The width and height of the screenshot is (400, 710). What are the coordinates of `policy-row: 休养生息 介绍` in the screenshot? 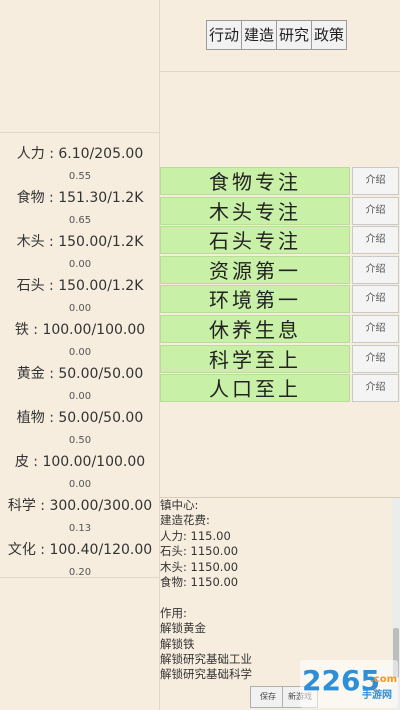 It's located at (280, 329).